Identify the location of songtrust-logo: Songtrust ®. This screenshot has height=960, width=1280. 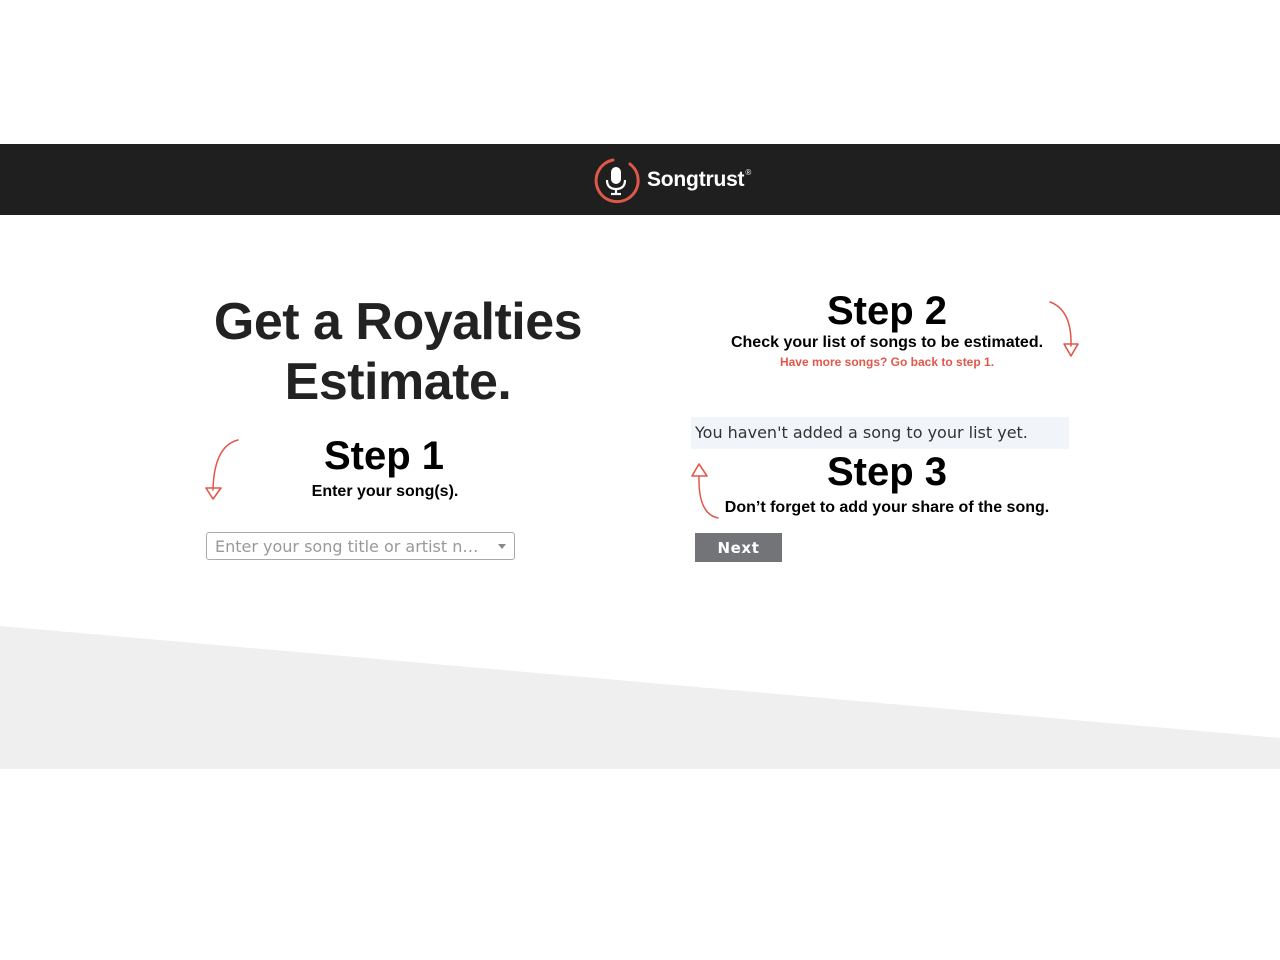
(671, 180).